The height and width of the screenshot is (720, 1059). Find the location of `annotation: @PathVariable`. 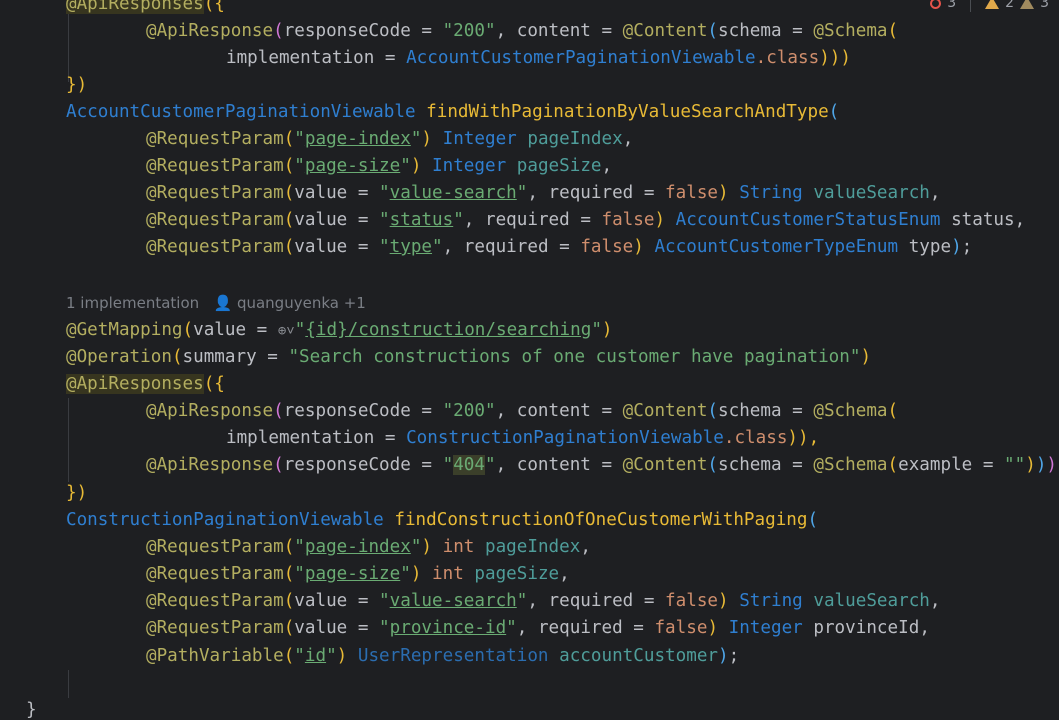

annotation: @PathVariable is located at coordinates (215, 656).